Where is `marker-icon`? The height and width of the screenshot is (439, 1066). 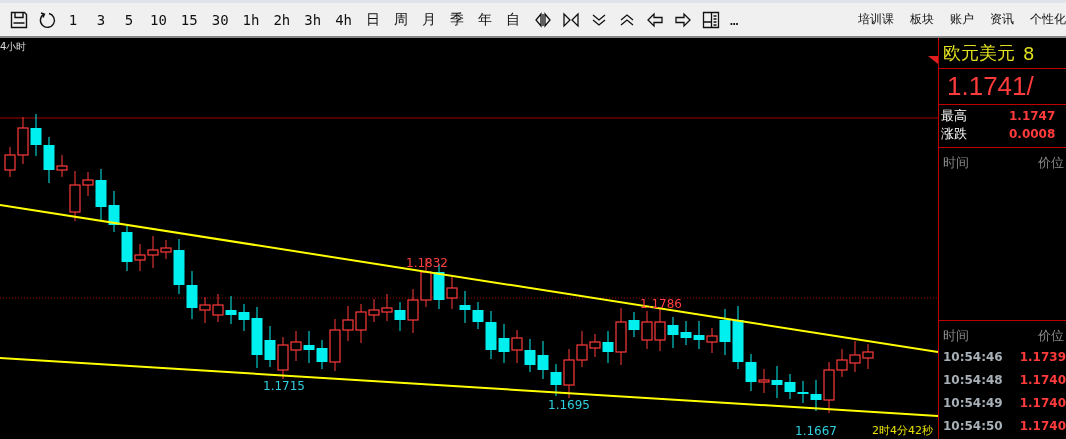
marker-icon is located at coordinates (933, 60).